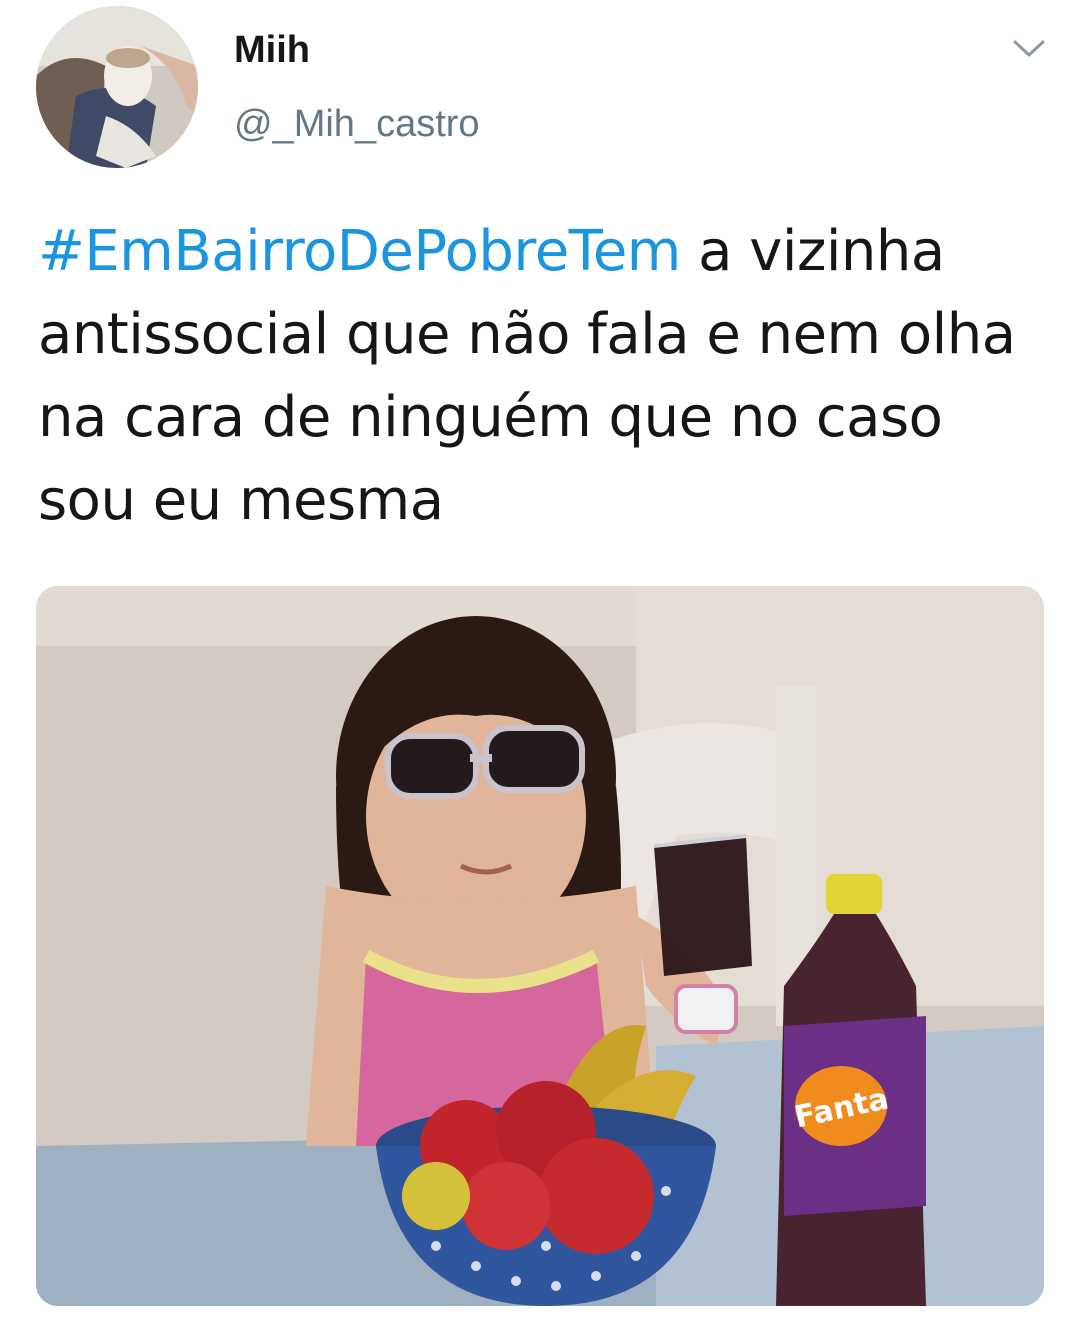 The image size is (1080, 1326). Describe the element at coordinates (1029, 49) in the screenshot. I see `chevron-down-icon` at that location.